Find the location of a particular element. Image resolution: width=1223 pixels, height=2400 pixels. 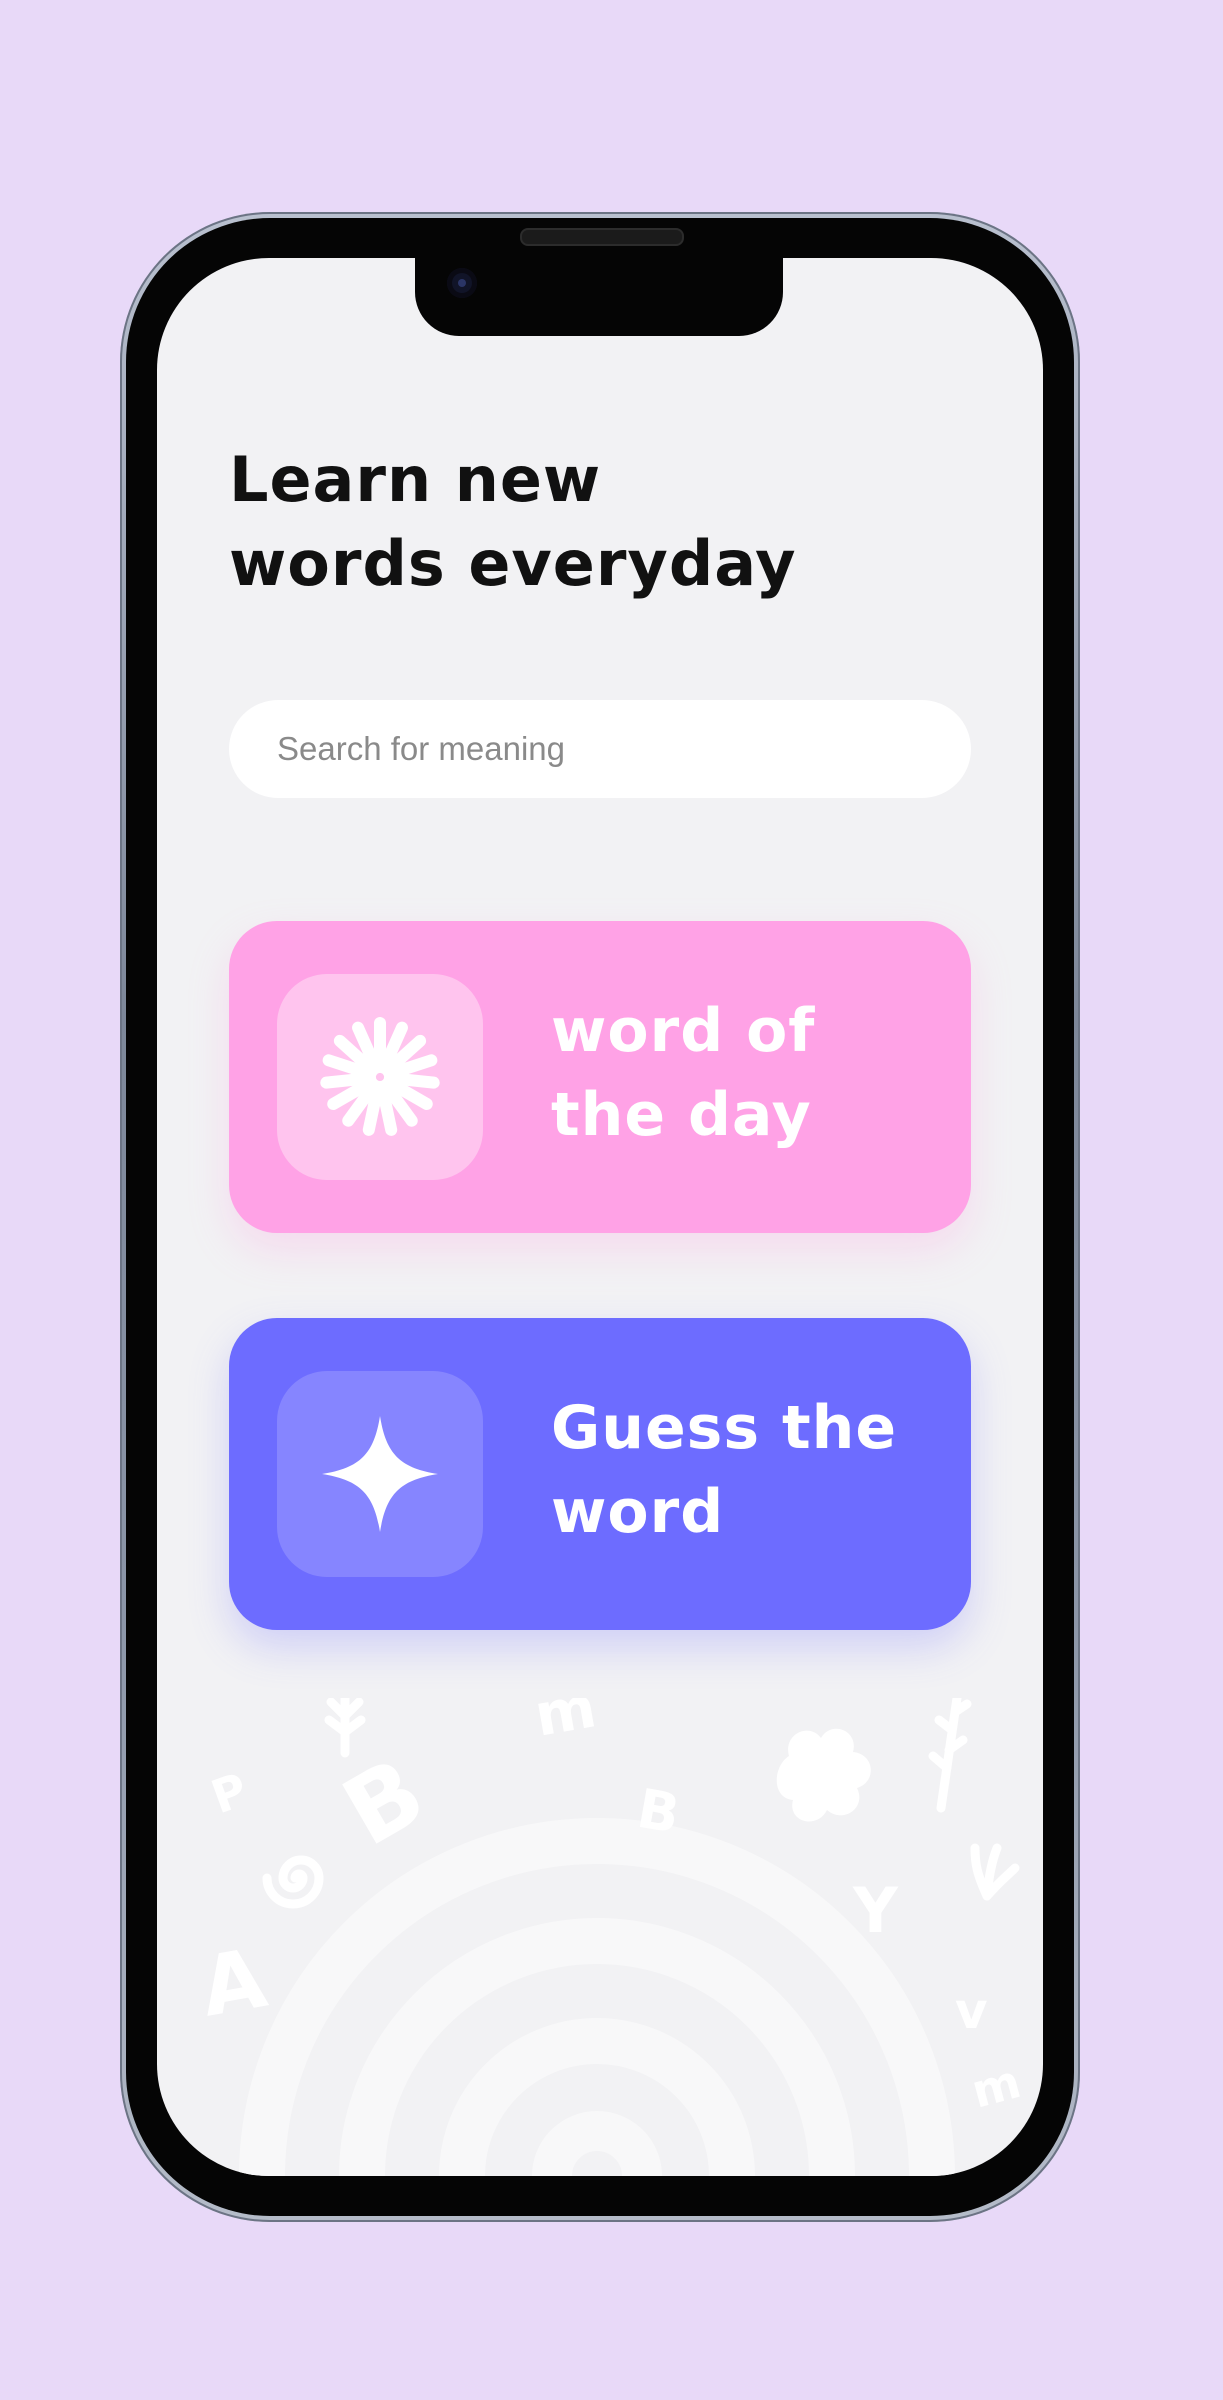

word-of-the-day-icon-tile is located at coordinates (380, 1077).